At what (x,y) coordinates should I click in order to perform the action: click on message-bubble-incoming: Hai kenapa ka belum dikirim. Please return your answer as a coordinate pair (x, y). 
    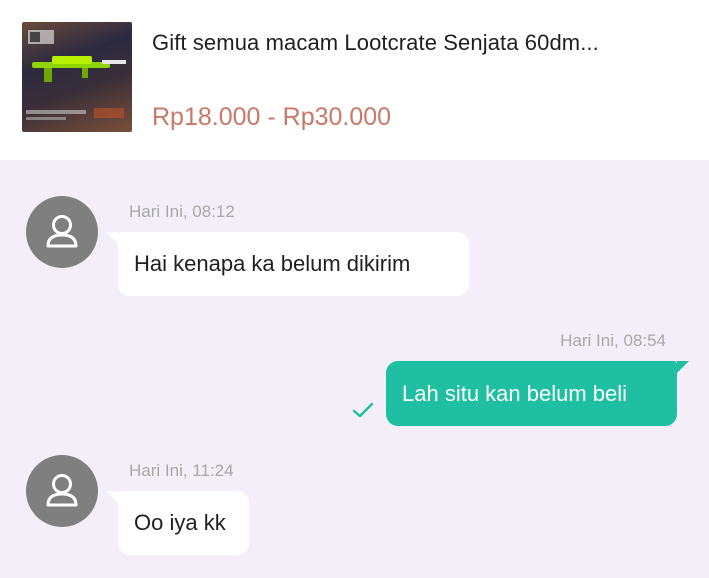
    Looking at the image, I should click on (293, 264).